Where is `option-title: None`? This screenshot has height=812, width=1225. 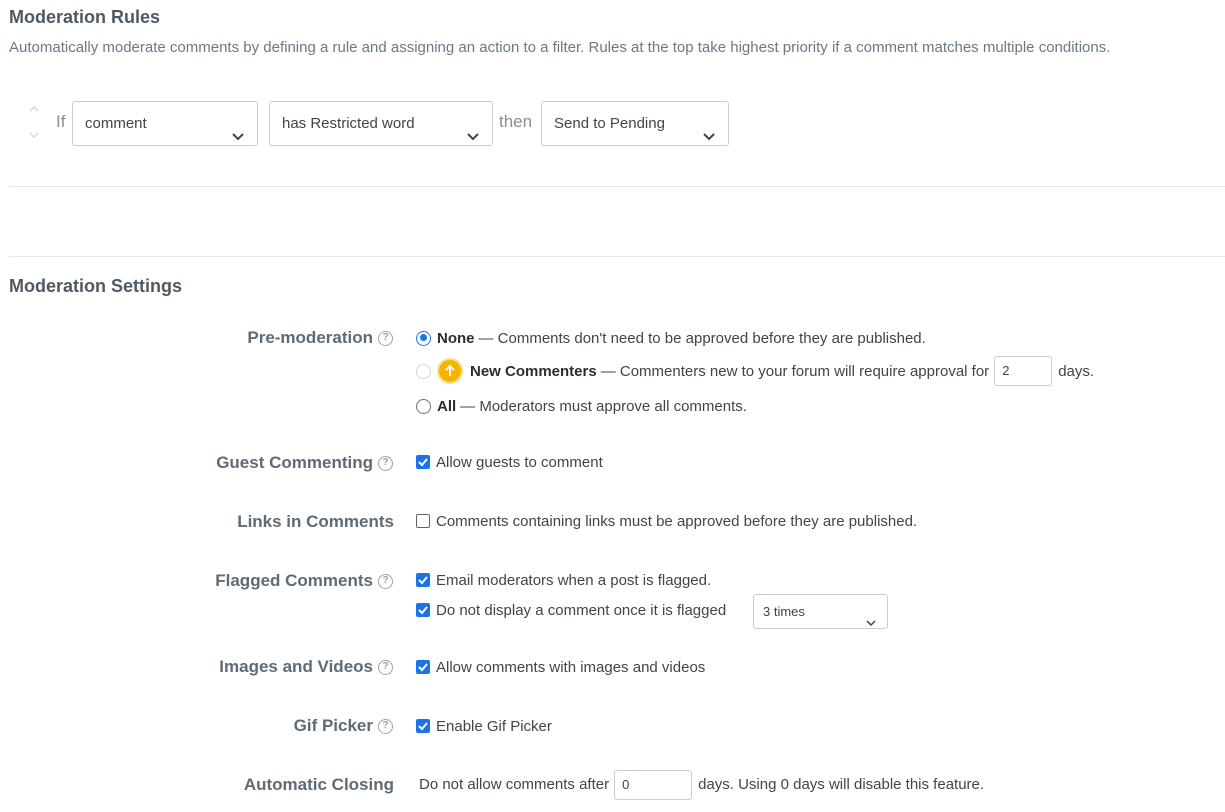
option-title: None is located at coordinates (456, 338).